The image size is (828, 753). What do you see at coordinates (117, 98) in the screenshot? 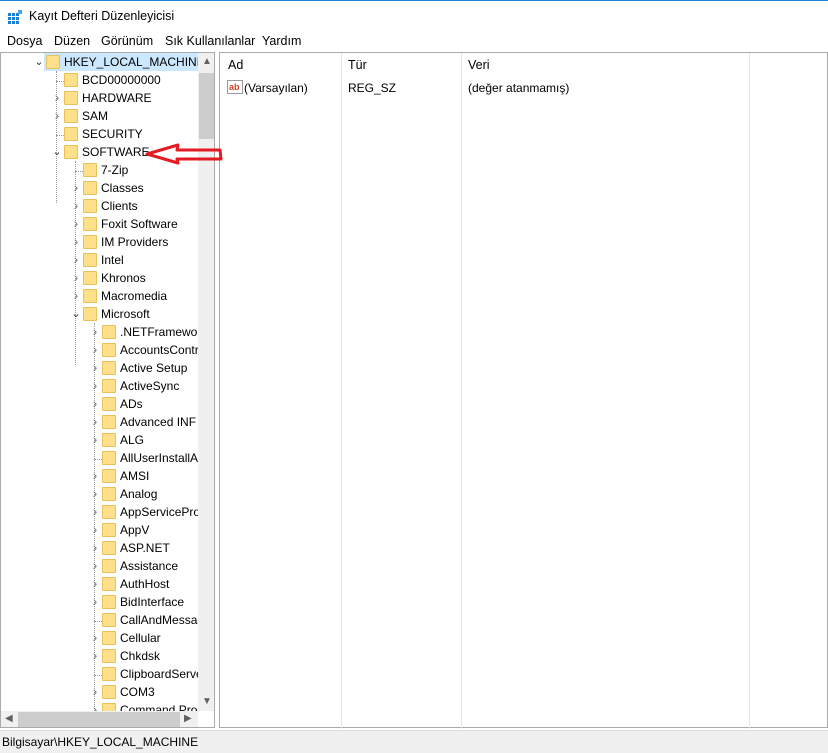
I see `tree-item-label: HARDWARE` at bounding box center [117, 98].